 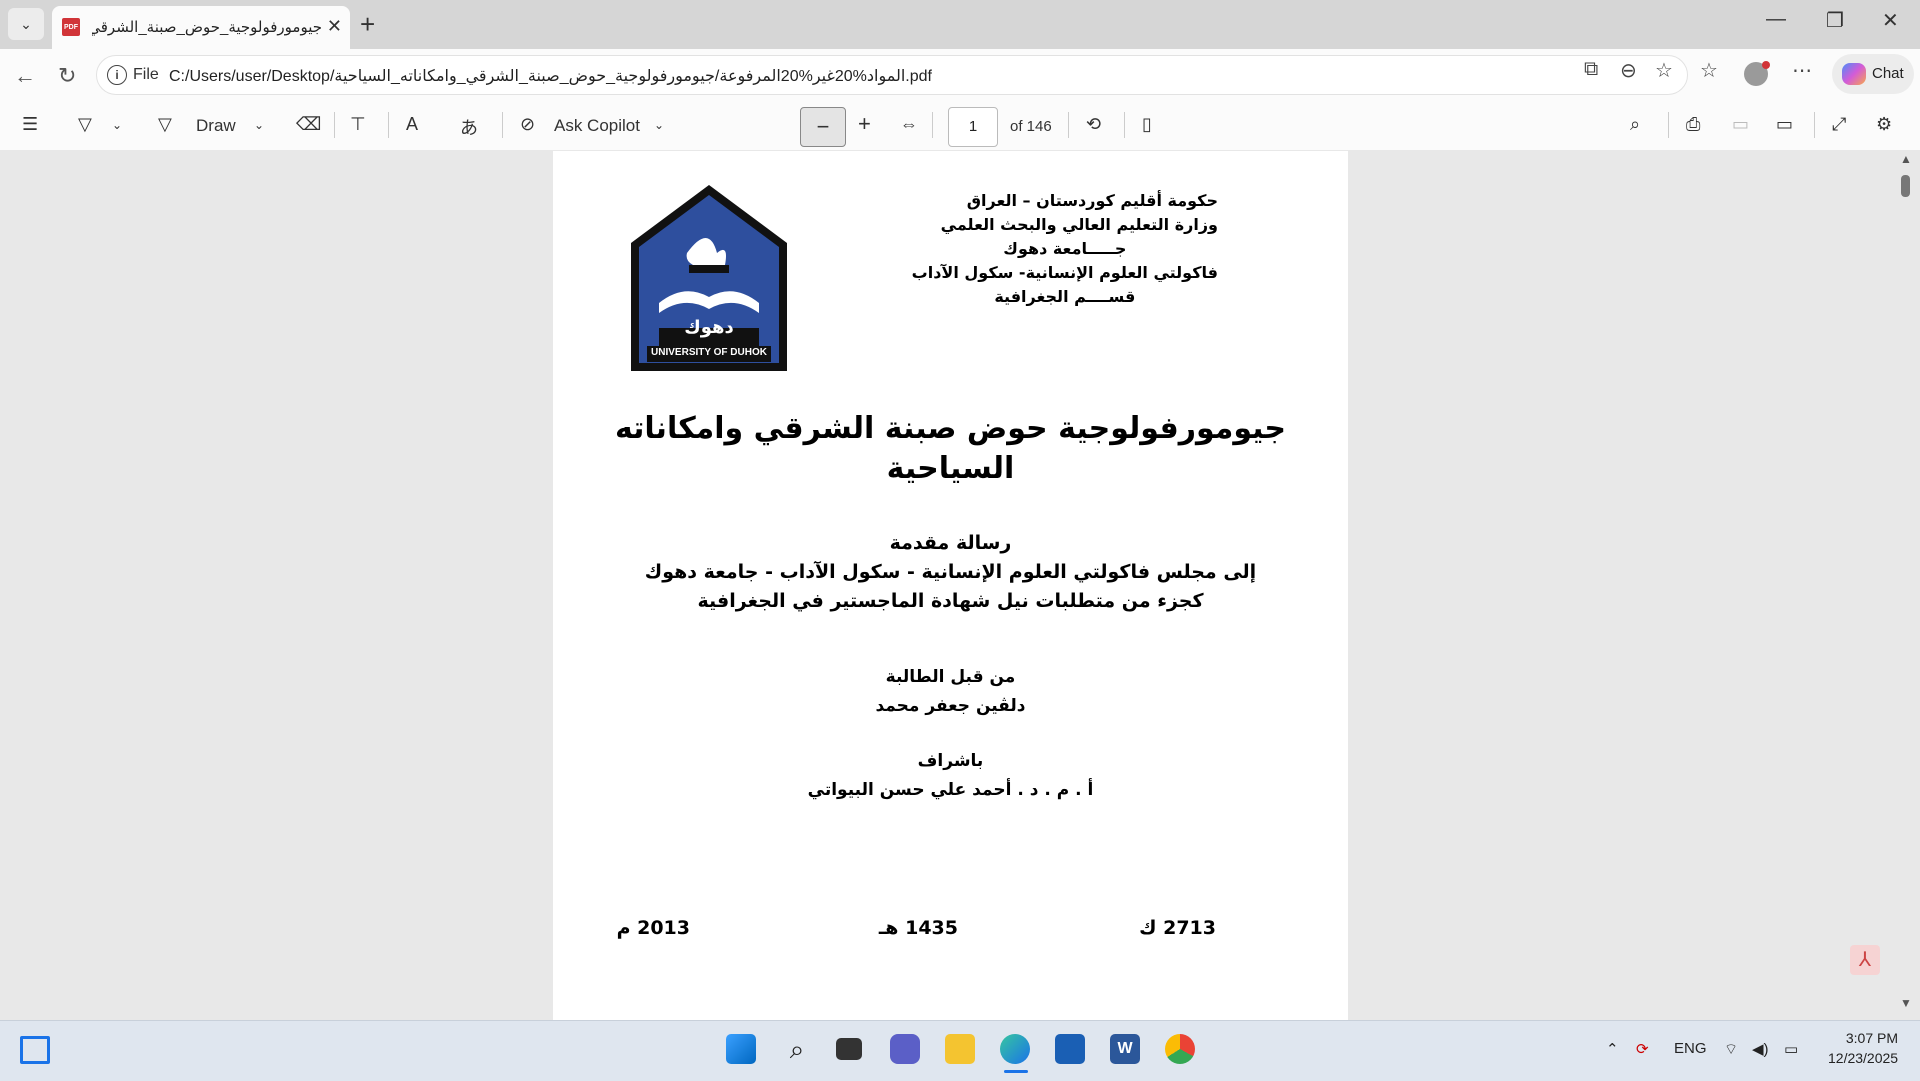 What do you see at coordinates (1865, 960) in the screenshot?
I see `acrobat-icon: ⅄` at bounding box center [1865, 960].